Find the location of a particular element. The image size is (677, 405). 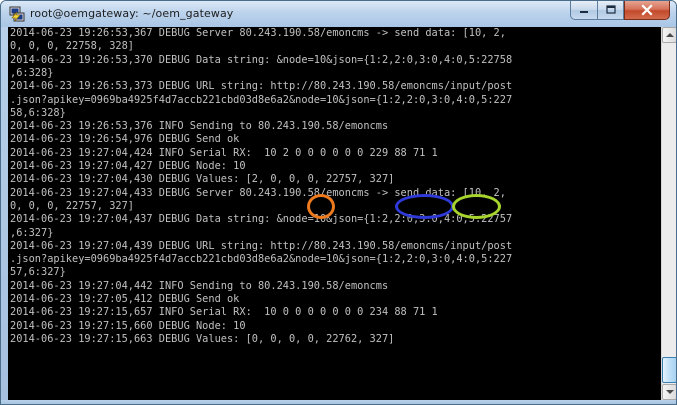

orange-highlight-circle is located at coordinates (321, 206).